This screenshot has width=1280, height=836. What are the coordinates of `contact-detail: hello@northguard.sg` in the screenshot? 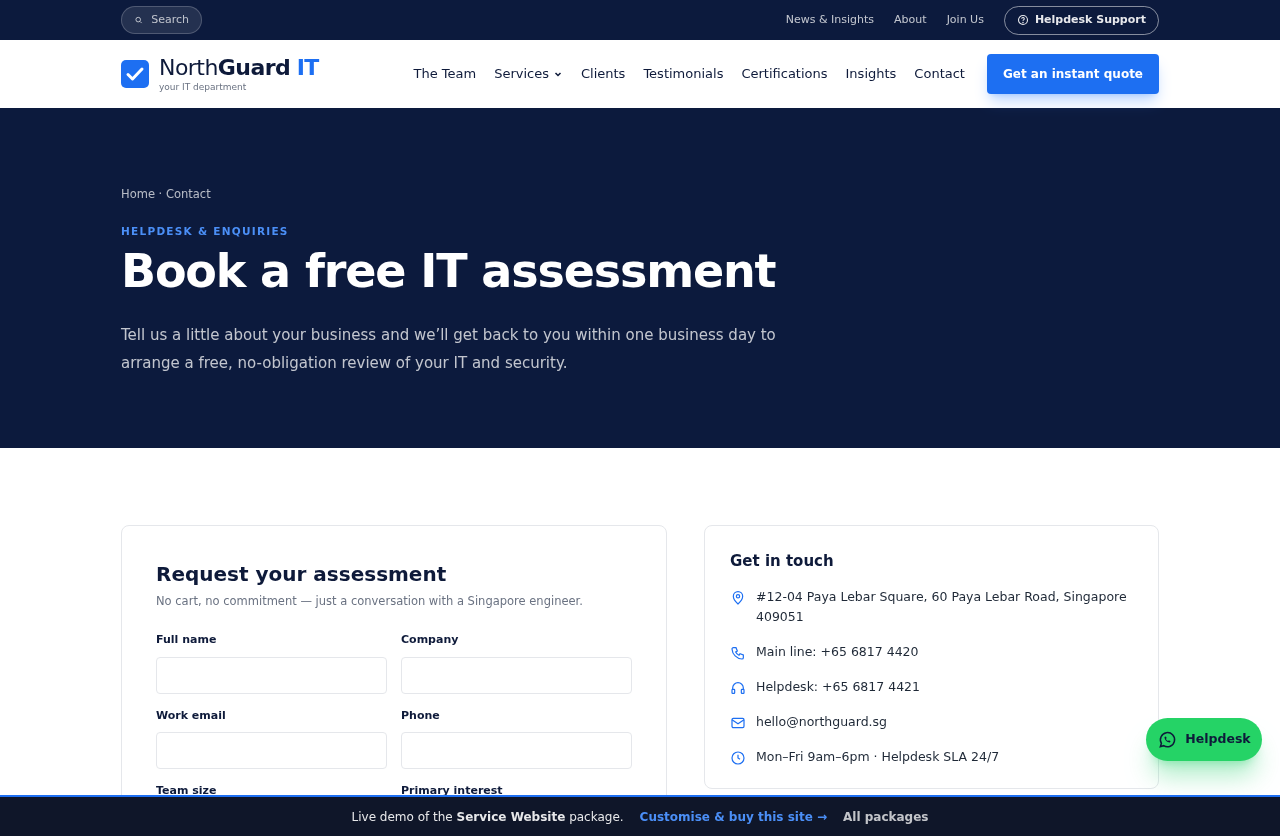 It's located at (822, 721).